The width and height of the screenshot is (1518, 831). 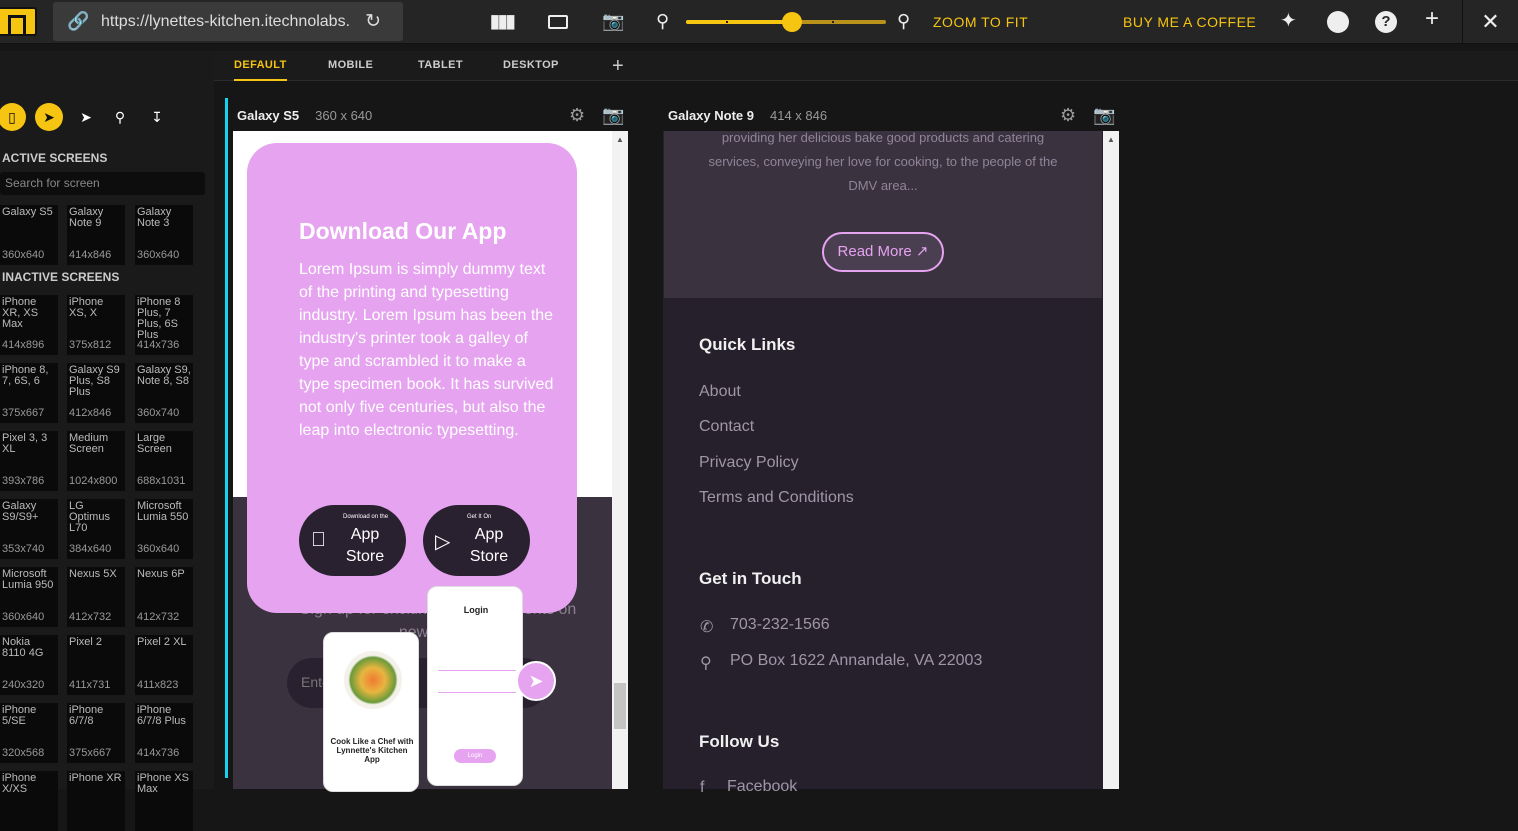 I want to click on send-icon: ➤, so click(x=536, y=681).